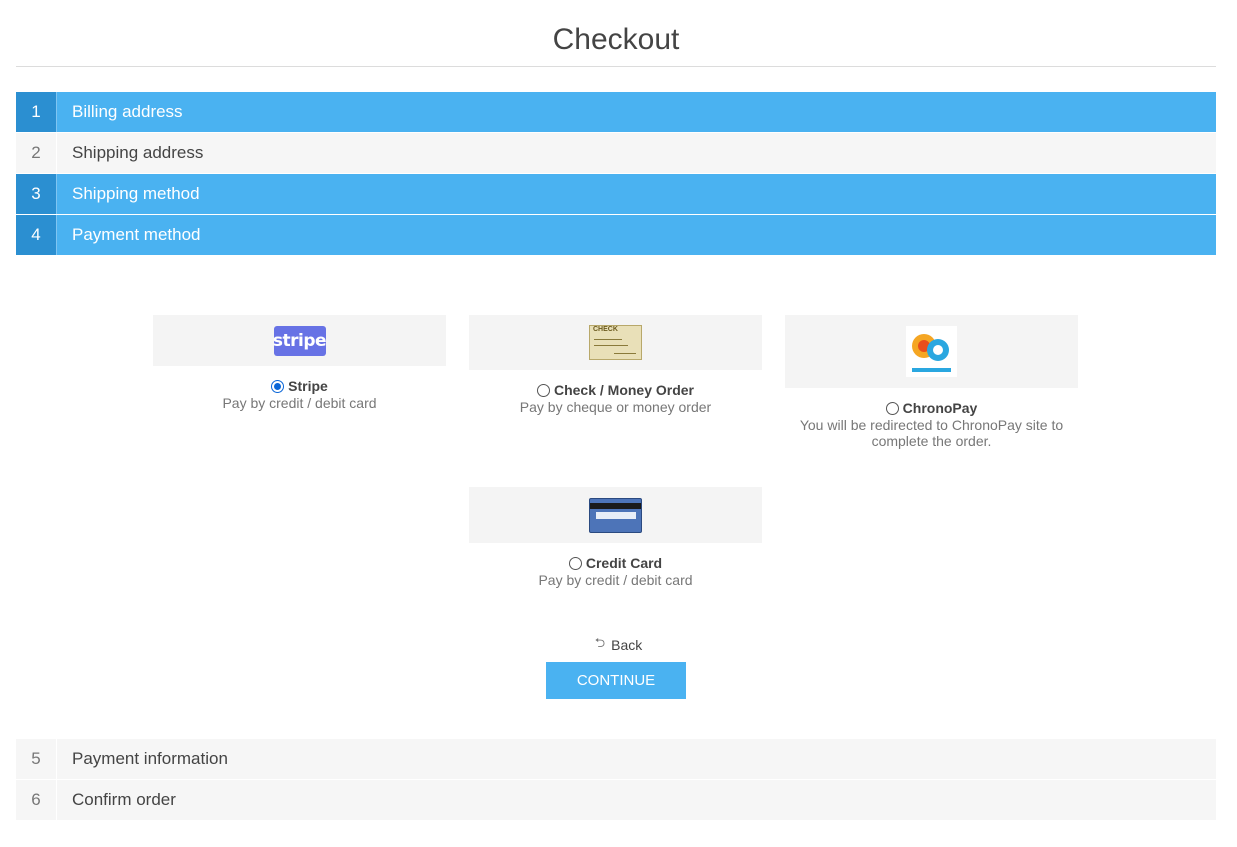 Image resolution: width=1237 pixels, height=847 pixels. Describe the element at coordinates (127, 111) in the screenshot. I see `step-label: Billing address` at that location.